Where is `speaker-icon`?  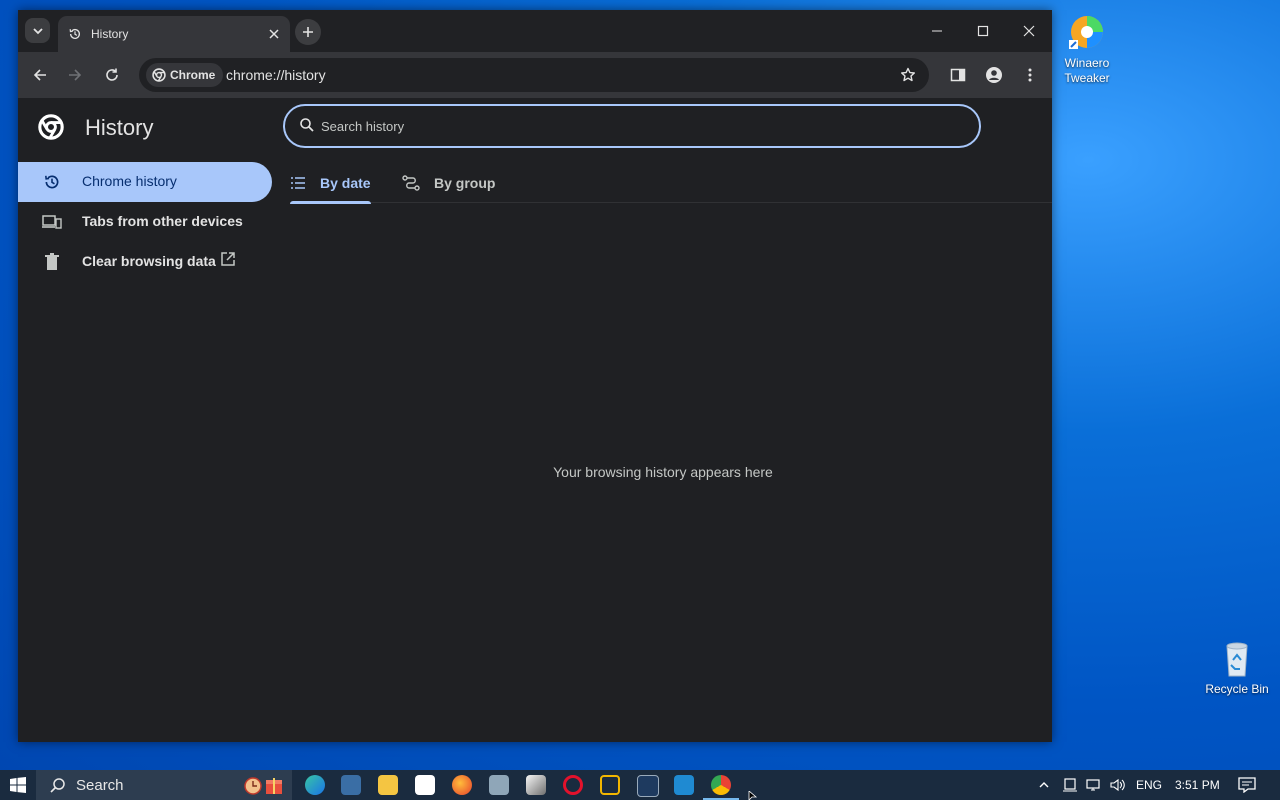 speaker-icon is located at coordinates (1117, 785).